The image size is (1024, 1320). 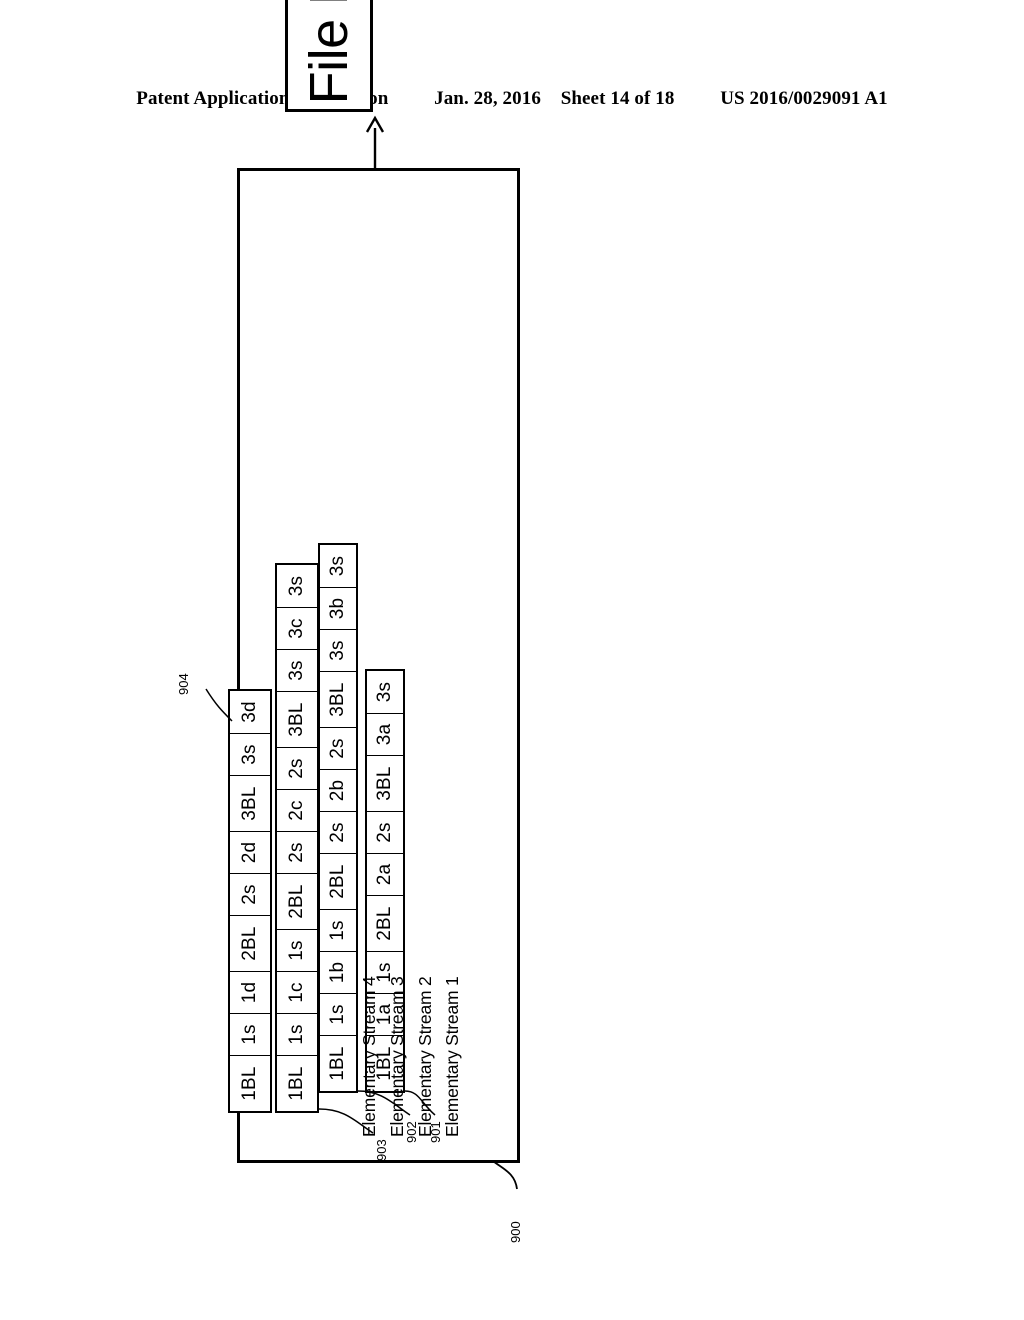 I want to click on stream-2-cell: 3BL, so click(x=338, y=699).